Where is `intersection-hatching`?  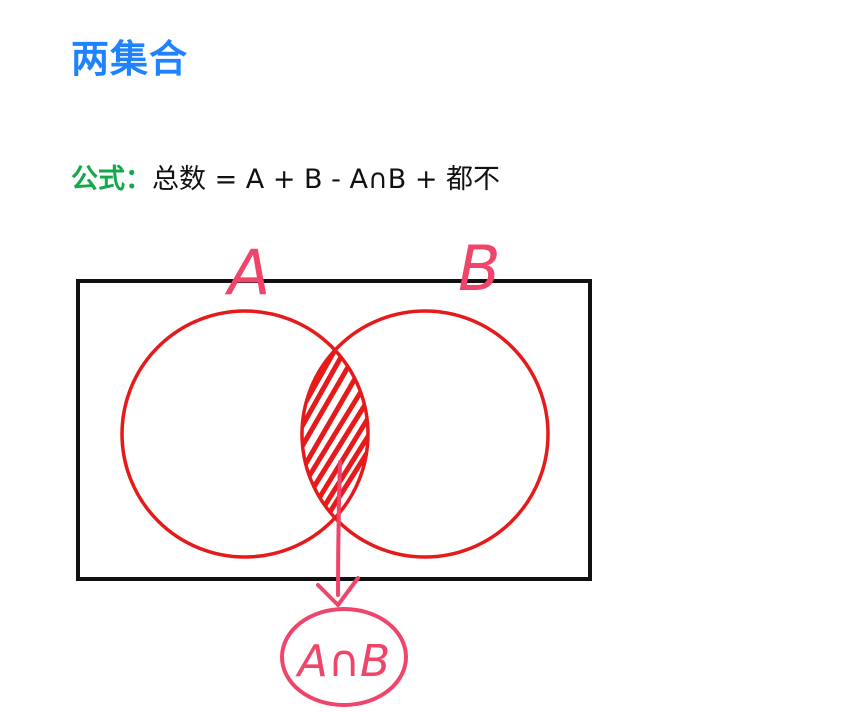 intersection-hatching is located at coordinates (335, 432).